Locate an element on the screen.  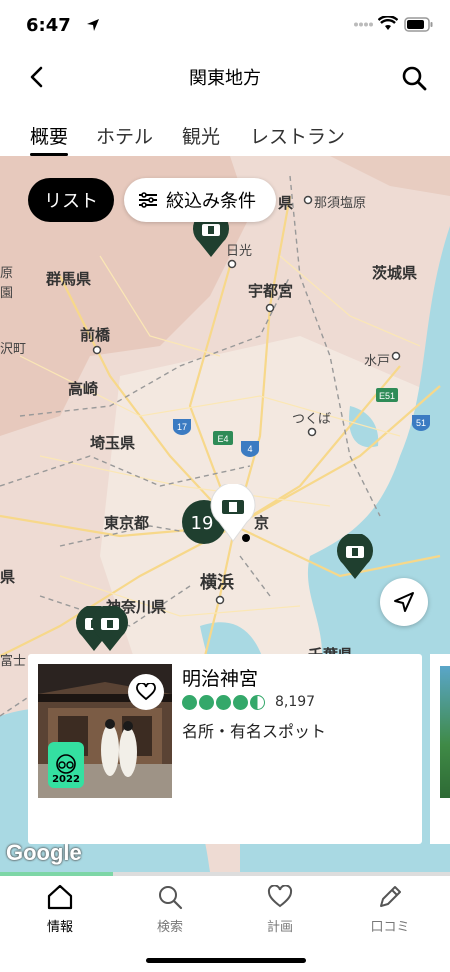
header: 関東地方 is located at coordinates (225, 78).